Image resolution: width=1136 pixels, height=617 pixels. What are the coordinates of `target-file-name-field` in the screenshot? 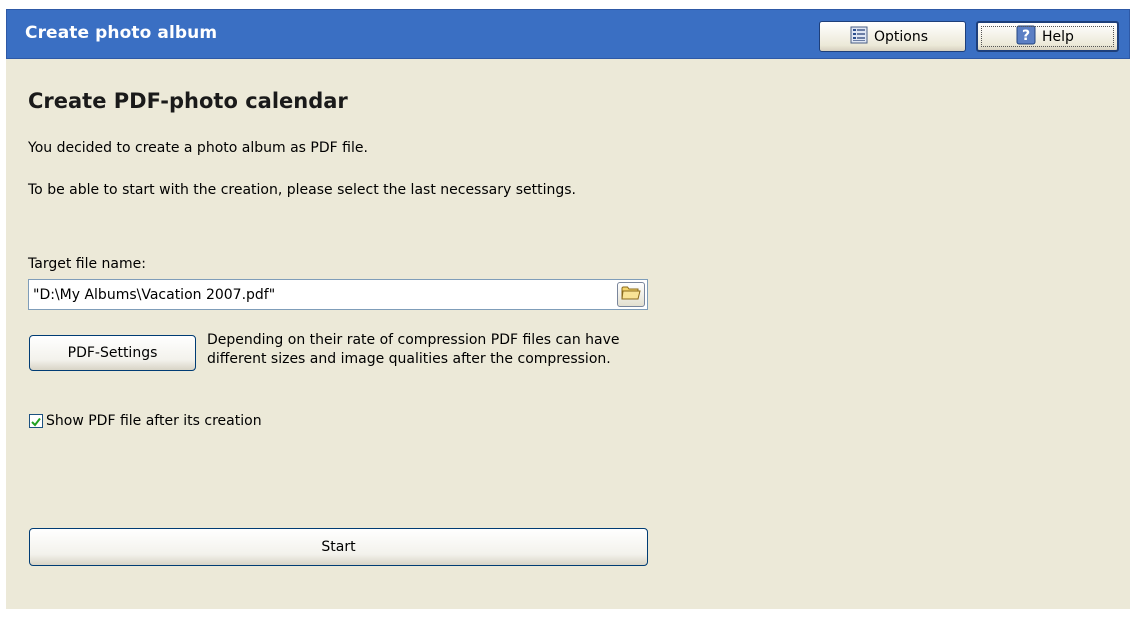 It's located at (338, 294).